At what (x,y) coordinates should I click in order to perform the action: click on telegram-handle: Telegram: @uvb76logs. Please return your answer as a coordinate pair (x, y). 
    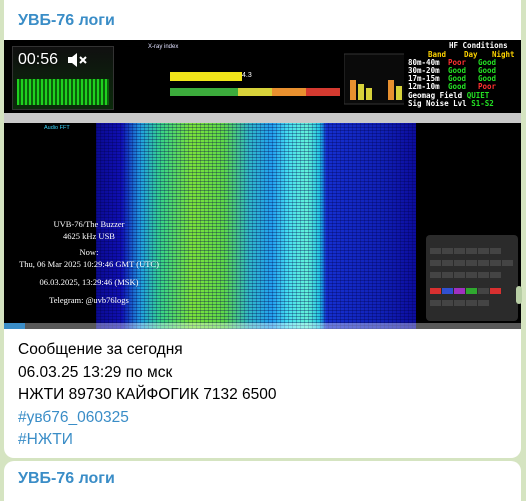
    Looking at the image, I should click on (89, 300).